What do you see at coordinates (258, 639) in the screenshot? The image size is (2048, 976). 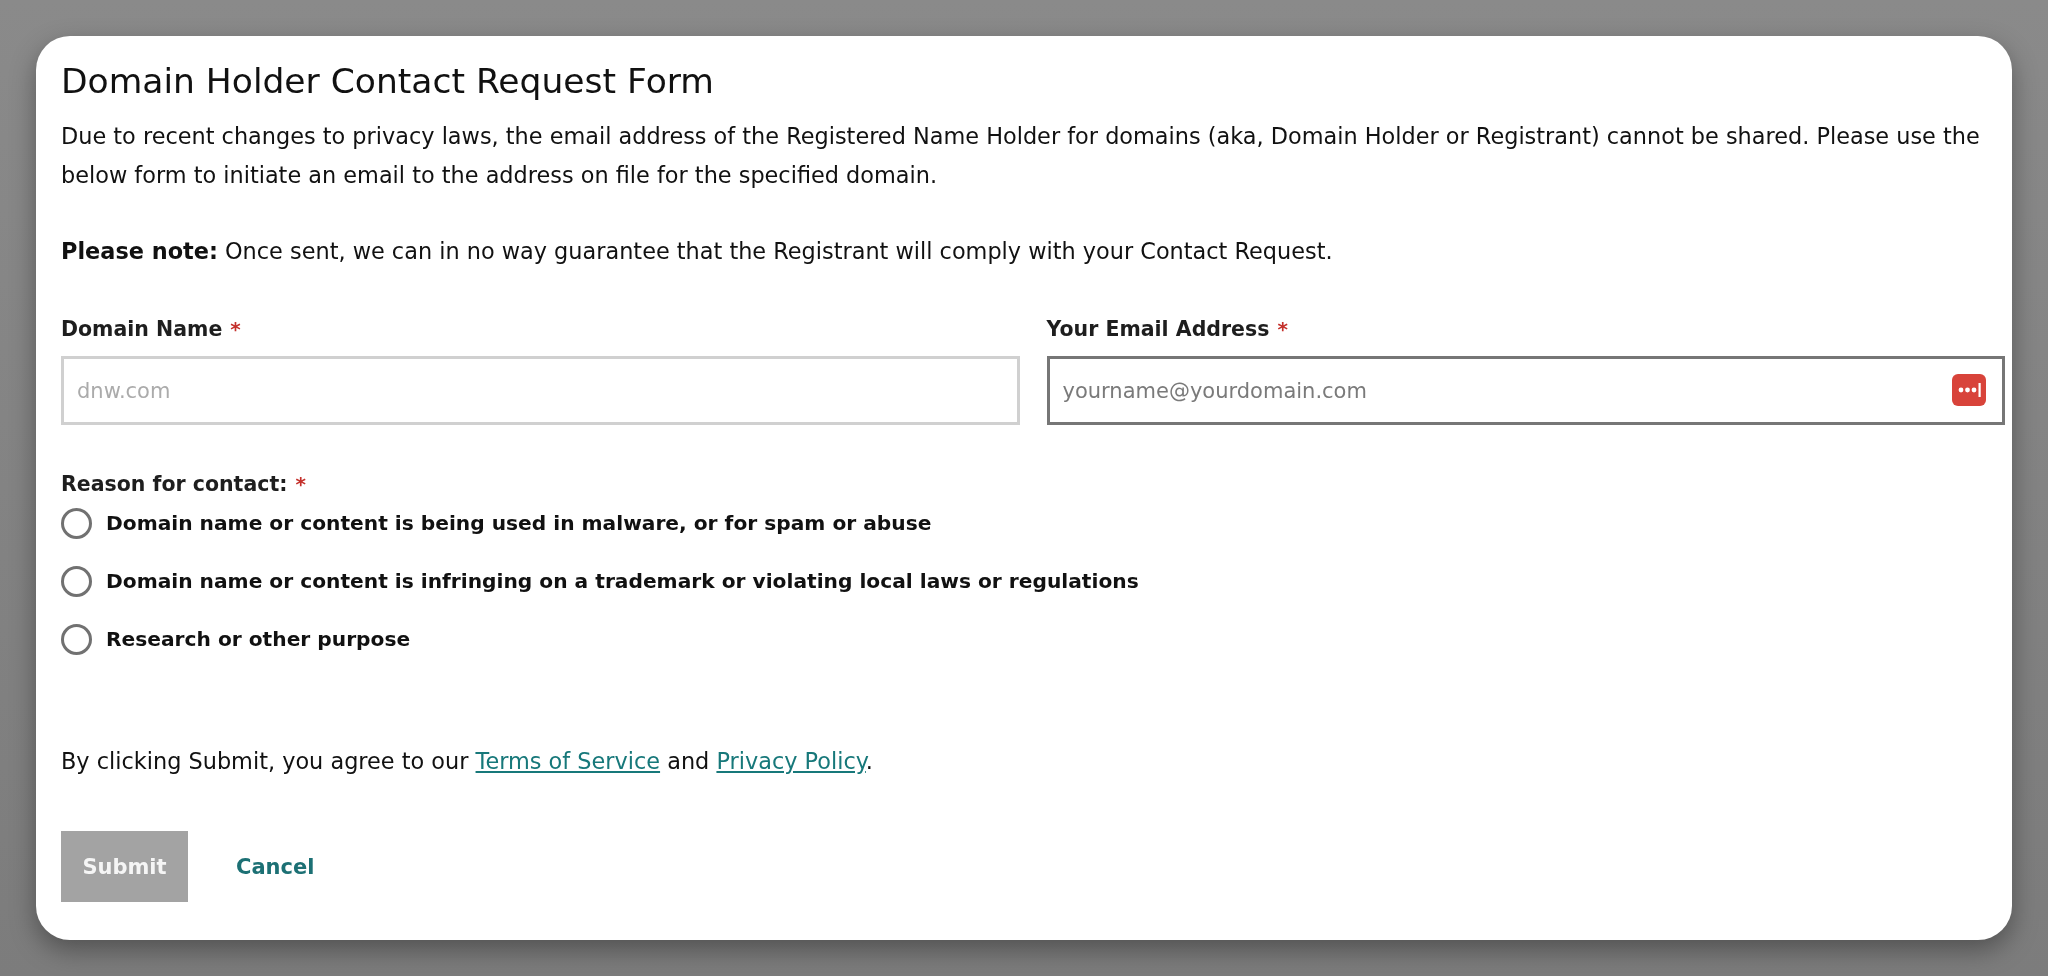 I see `option-label: Research or other purpose` at bounding box center [258, 639].